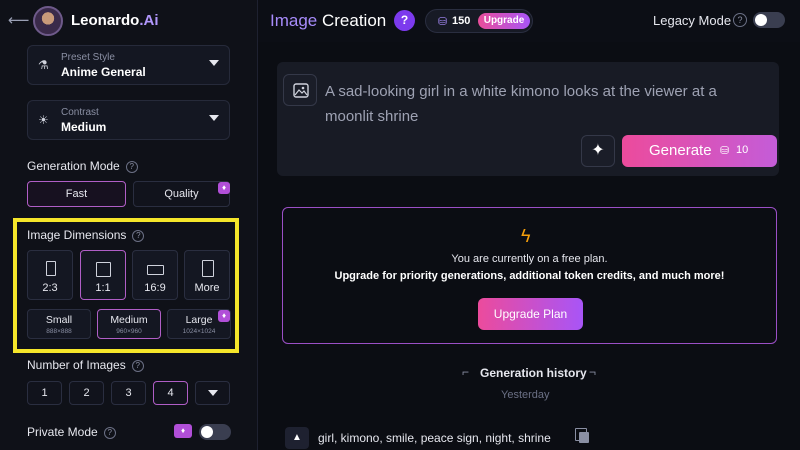 This screenshot has height=450, width=800. What do you see at coordinates (207, 288) in the screenshot?
I see `ratio-label: More` at bounding box center [207, 288].